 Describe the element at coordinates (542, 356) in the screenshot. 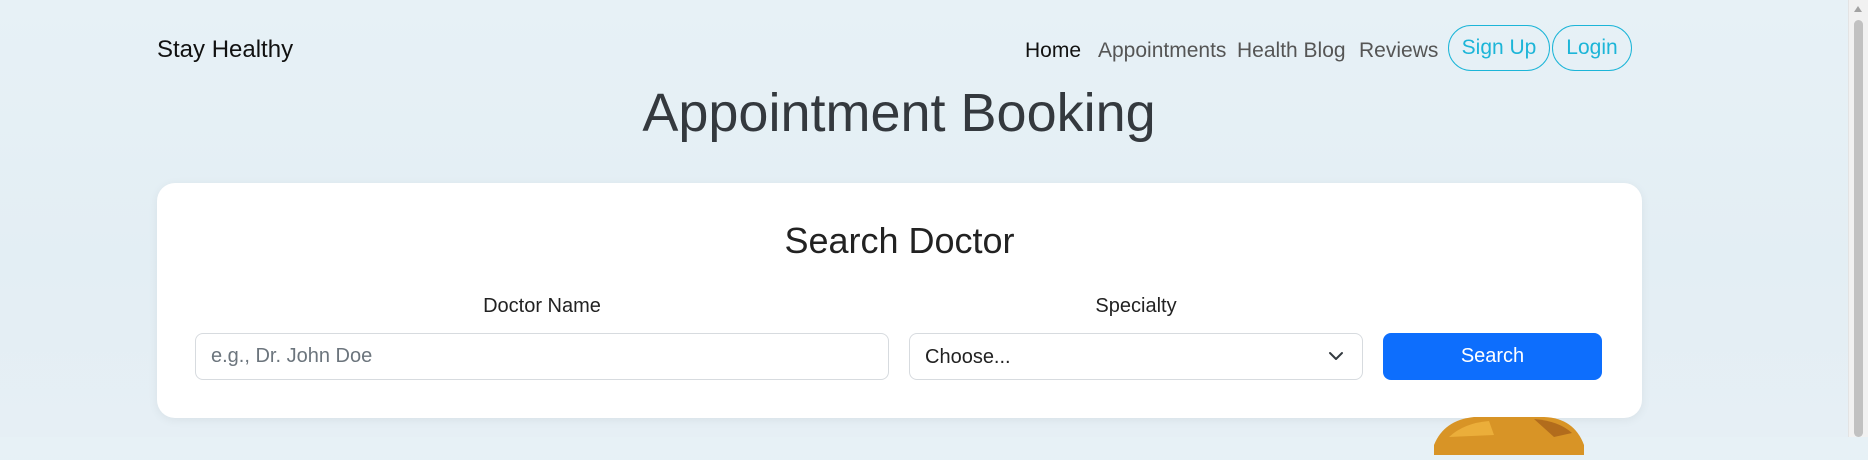

I see `doctor-name-input` at that location.